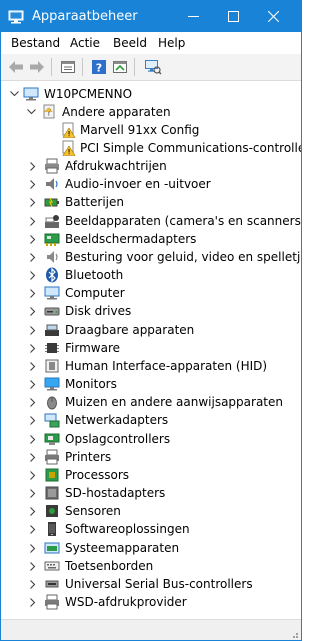 The height and width of the screenshot is (641, 320). Describe the element at coordinates (151, 493) in the screenshot. I see `tree-item-category: SD-hostadapters` at that location.